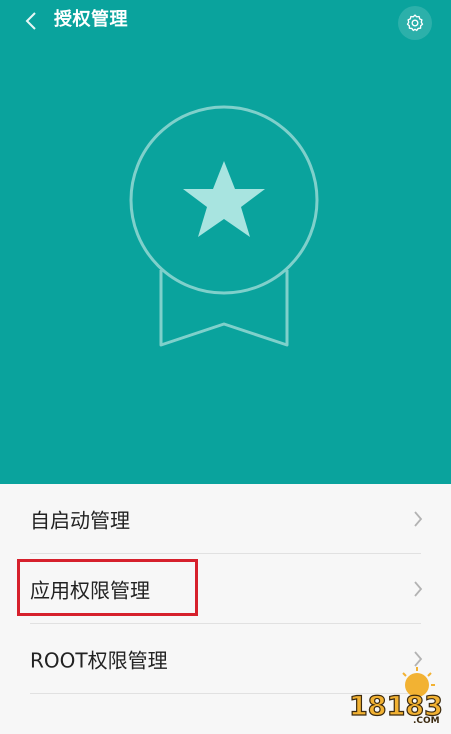 This screenshot has width=451, height=734. I want to click on gear-icon, so click(415, 23).